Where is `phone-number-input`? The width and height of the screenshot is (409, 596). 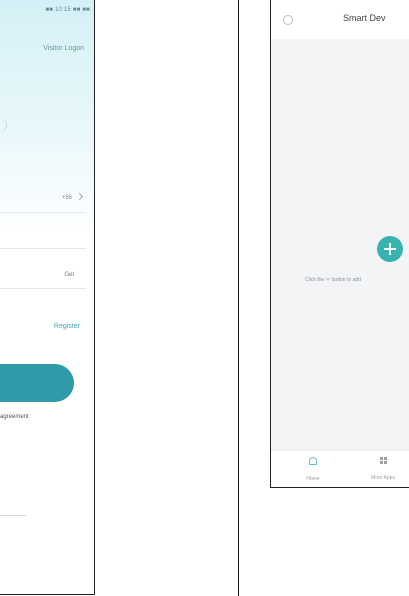 phone-number-input is located at coordinates (43, 235).